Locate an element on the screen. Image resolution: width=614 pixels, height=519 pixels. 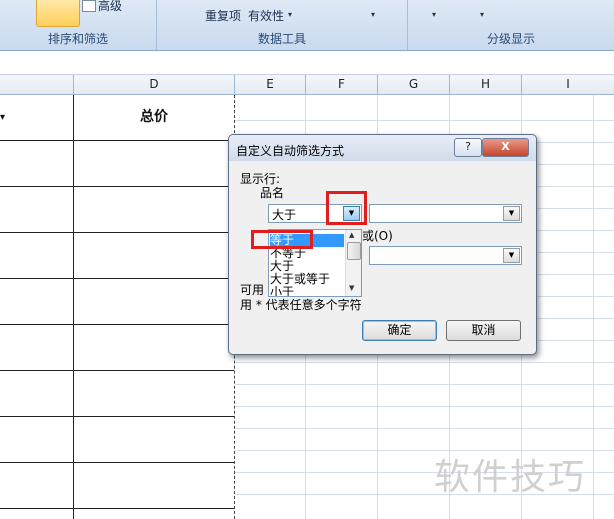
filter-button is located at coordinates (58, 13).